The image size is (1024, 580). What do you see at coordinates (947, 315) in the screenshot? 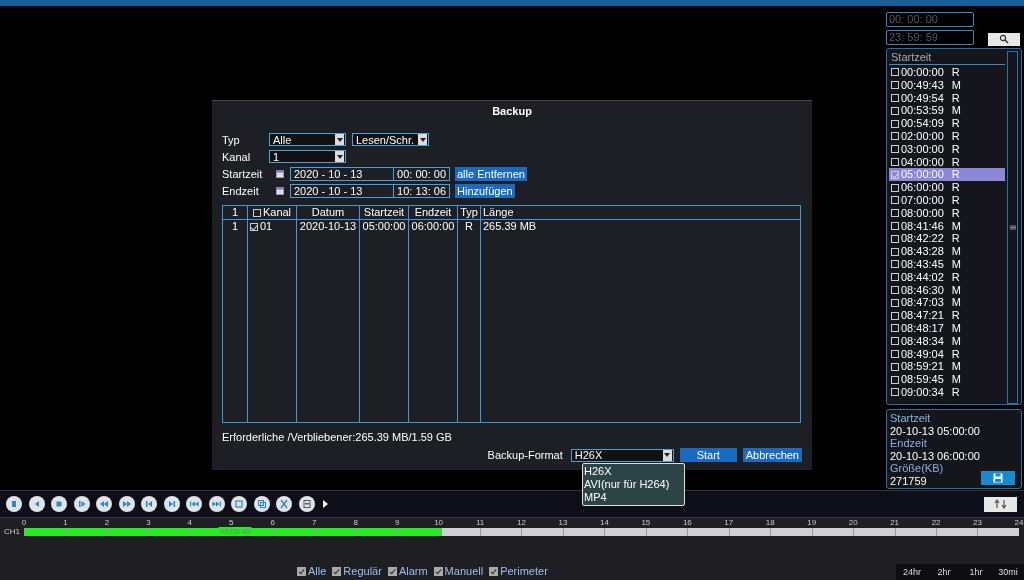
I see `file-item: 08:47:21 R` at bounding box center [947, 315].